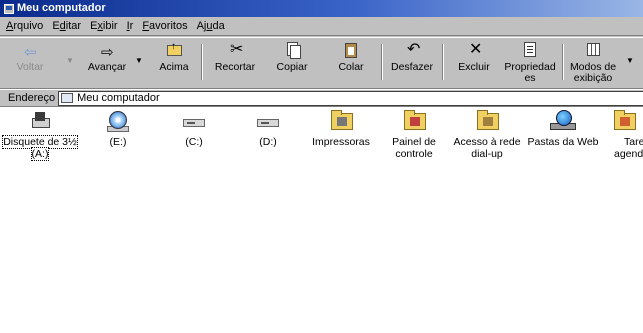  I want to click on views-button: Modos de exibição, so click(593, 63).